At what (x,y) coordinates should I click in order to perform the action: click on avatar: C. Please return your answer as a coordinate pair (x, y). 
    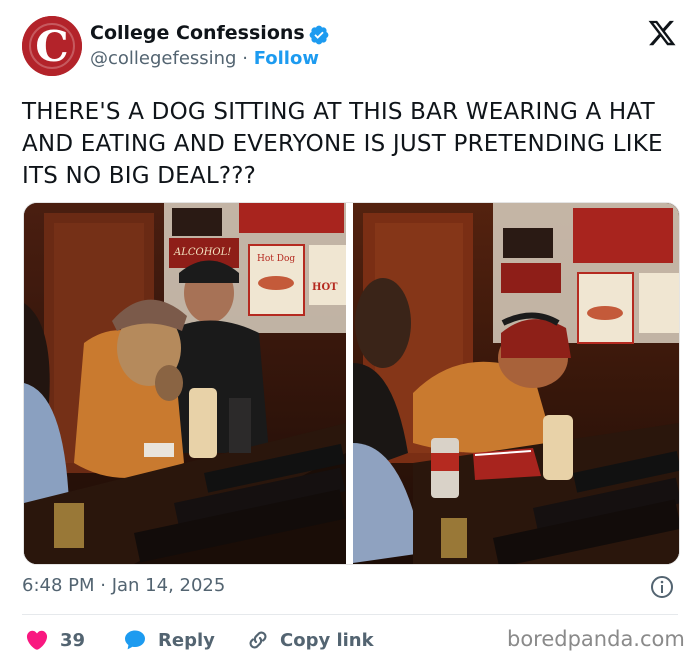
    Looking at the image, I should click on (52, 46).